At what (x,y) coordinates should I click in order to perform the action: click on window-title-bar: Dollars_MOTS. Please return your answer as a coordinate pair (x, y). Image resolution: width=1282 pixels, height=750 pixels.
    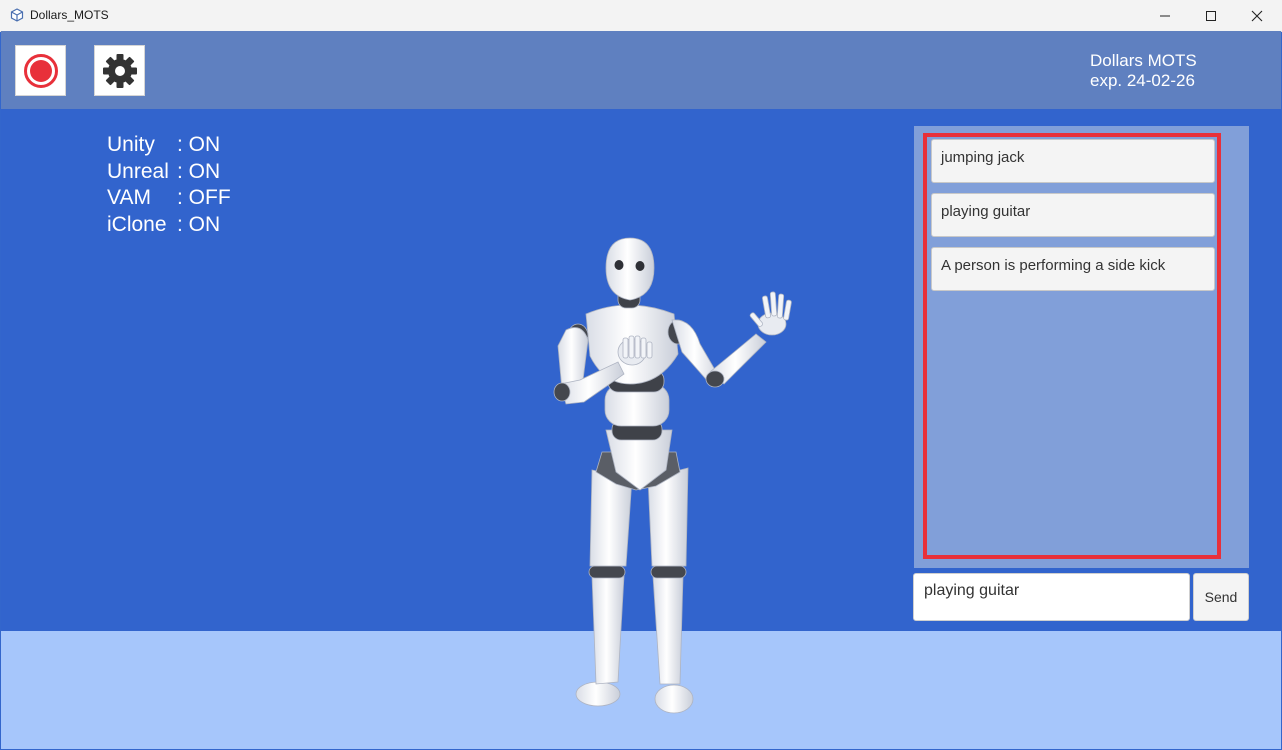
    Looking at the image, I should click on (641, 16).